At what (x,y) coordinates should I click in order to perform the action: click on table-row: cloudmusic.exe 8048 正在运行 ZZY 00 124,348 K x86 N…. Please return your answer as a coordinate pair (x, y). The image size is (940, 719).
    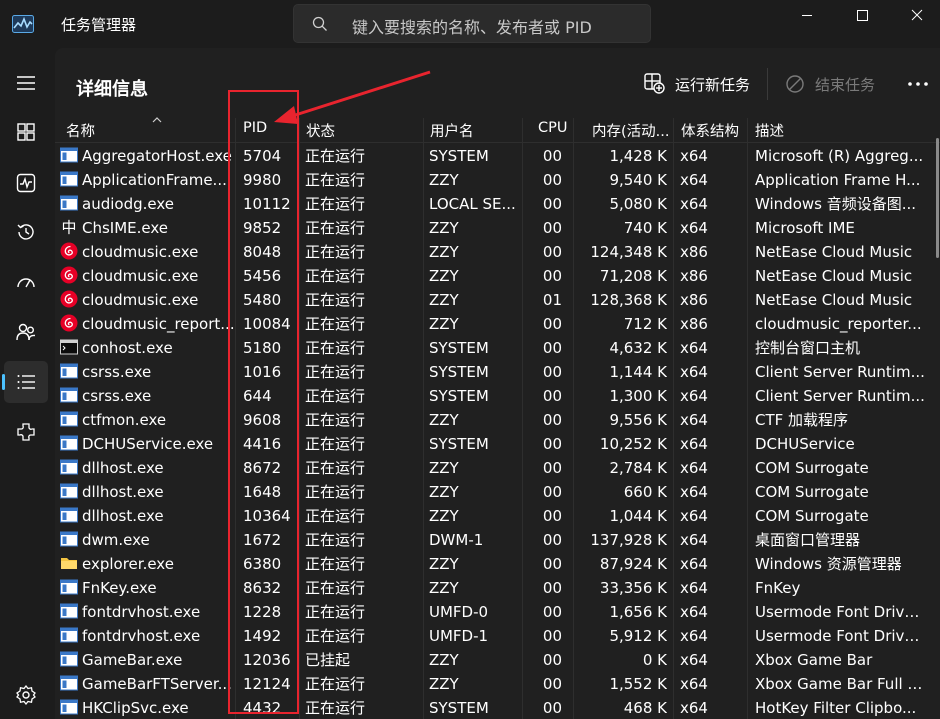
    Looking at the image, I should click on (497, 252).